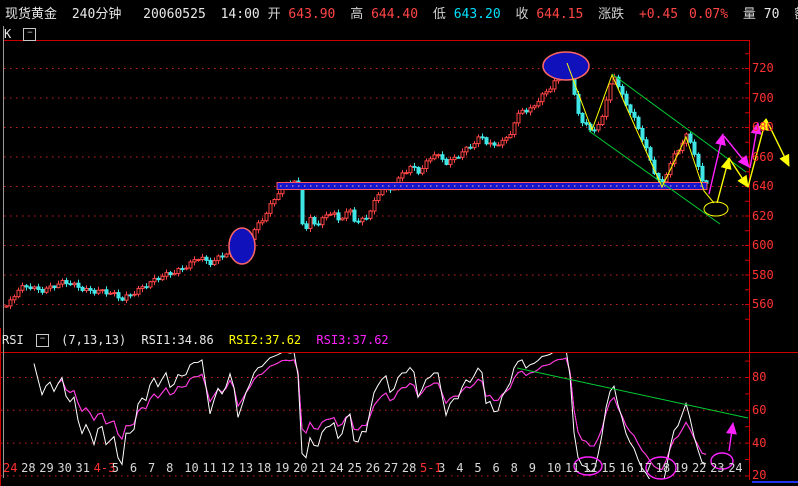 This screenshot has width=798, height=486. Describe the element at coordinates (763, 68) in the screenshot. I see `price-axis-label: 720` at that location.